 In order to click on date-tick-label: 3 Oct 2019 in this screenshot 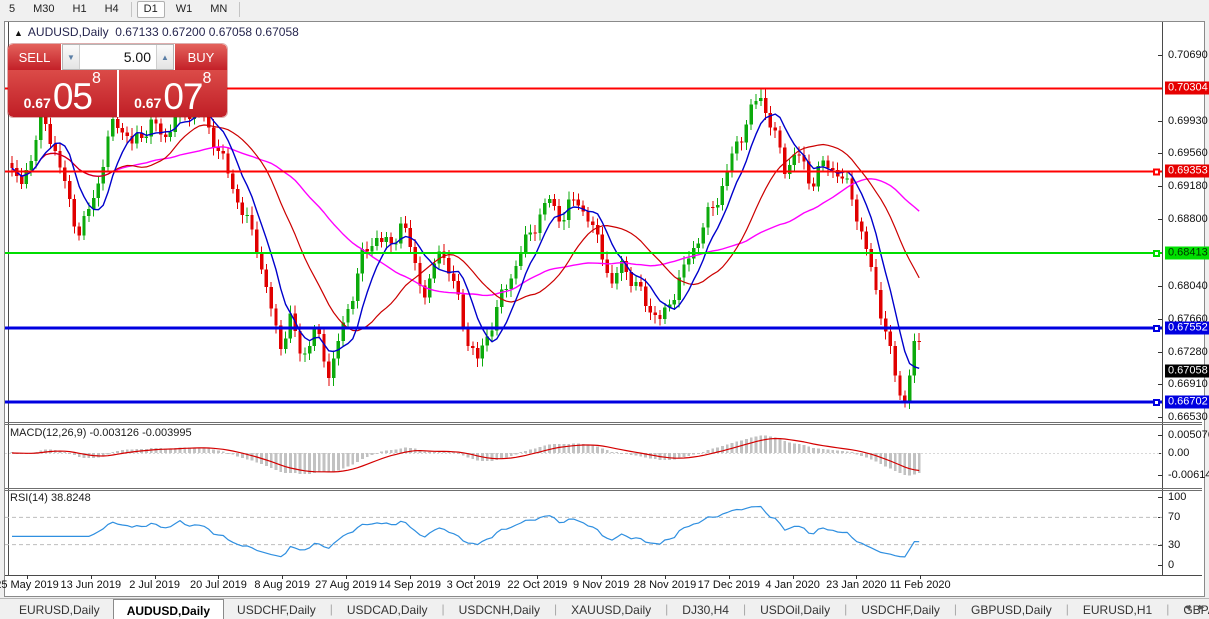, I will do `click(473, 585)`.